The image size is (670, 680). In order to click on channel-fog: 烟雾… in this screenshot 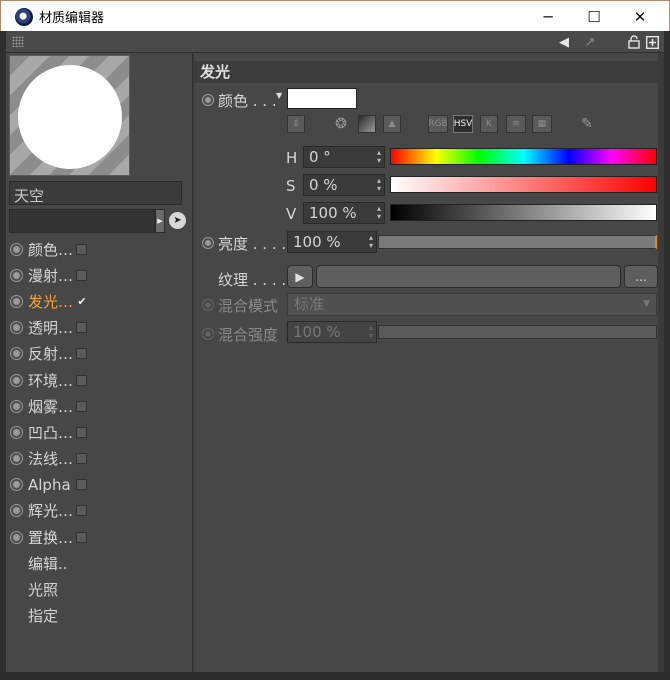, I will do `click(100, 406)`.